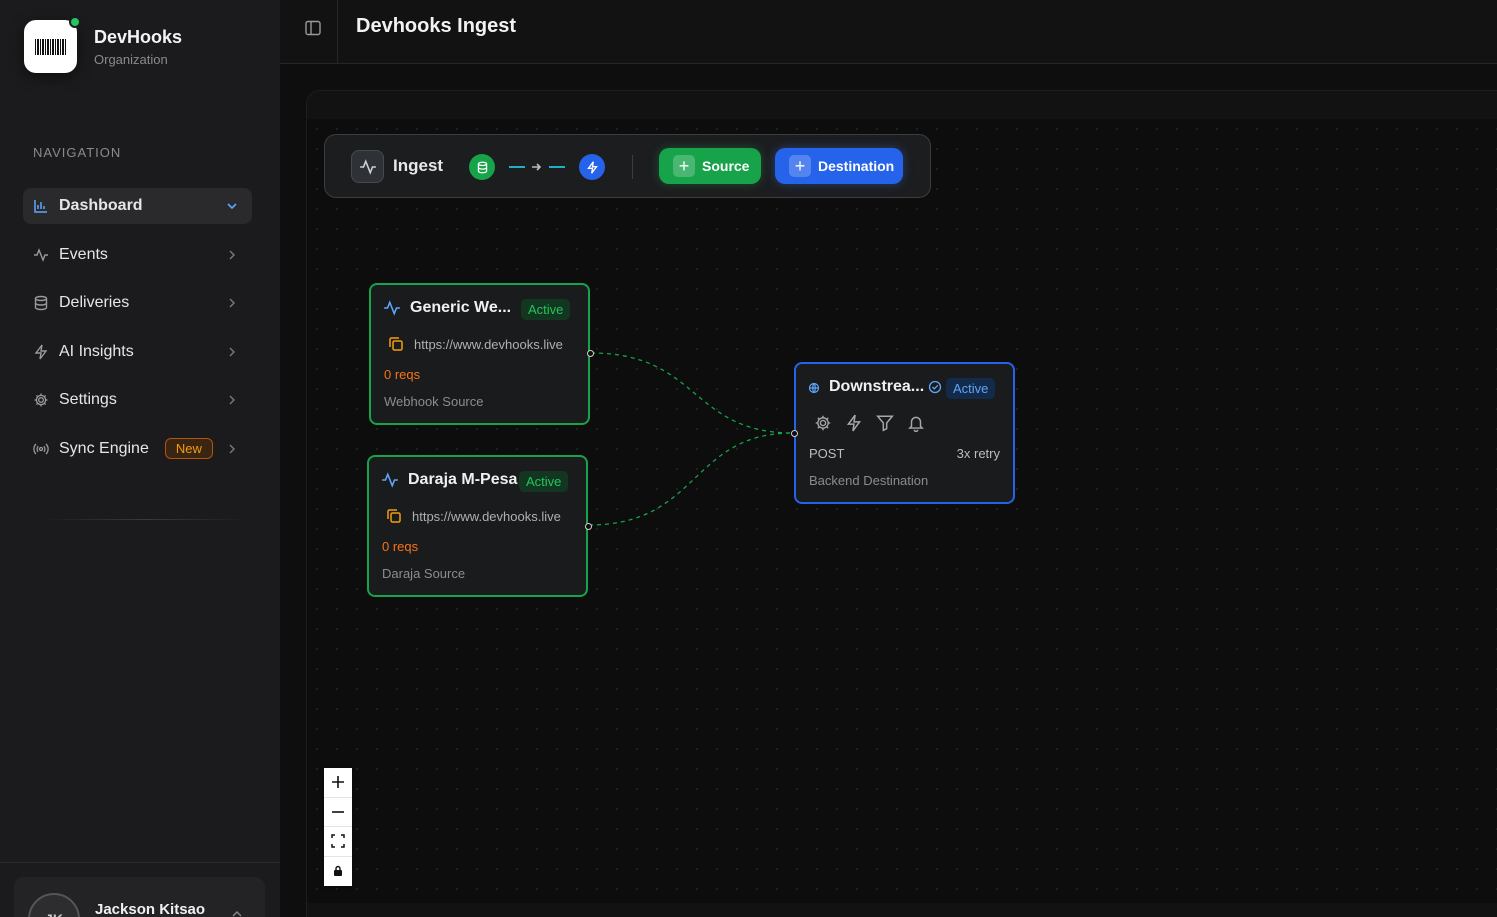 Image resolution: width=1497 pixels, height=917 pixels. What do you see at coordinates (337, 32) in the screenshot?
I see `header-divider` at bounding box center [337, 32].